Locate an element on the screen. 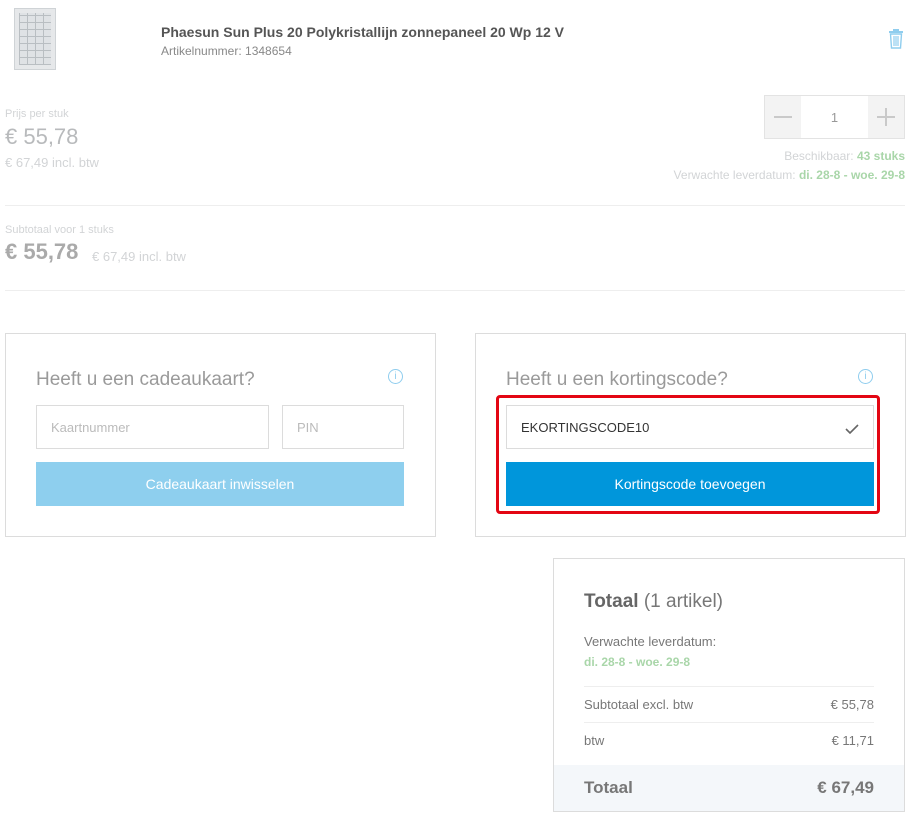  discount-code-title: Heeft u een kortingscode? is located at coordinates (617, 379).